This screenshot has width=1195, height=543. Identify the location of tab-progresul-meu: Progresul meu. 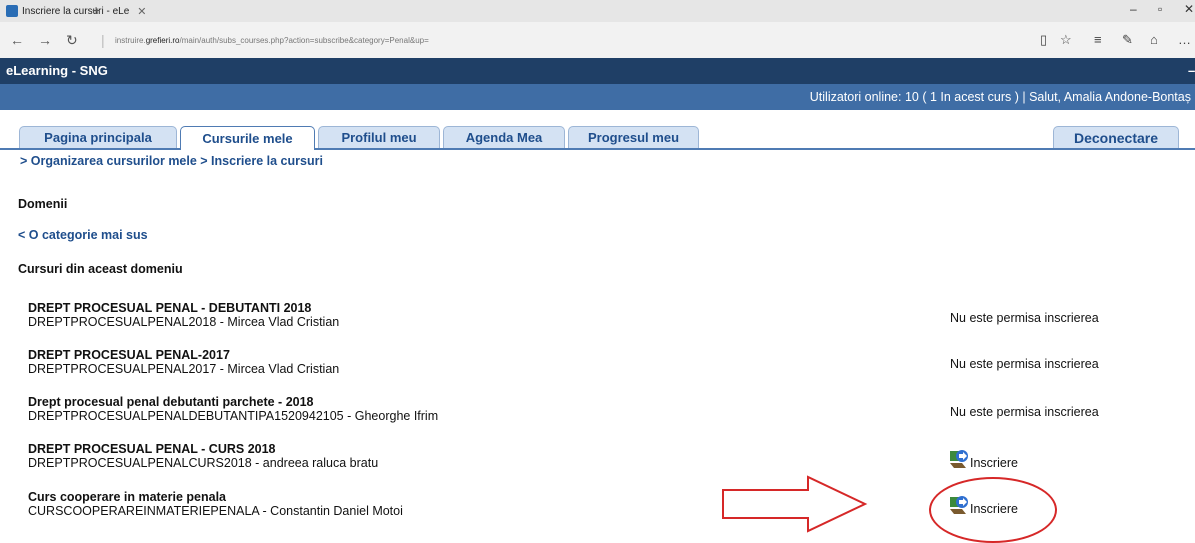
(633, 137).